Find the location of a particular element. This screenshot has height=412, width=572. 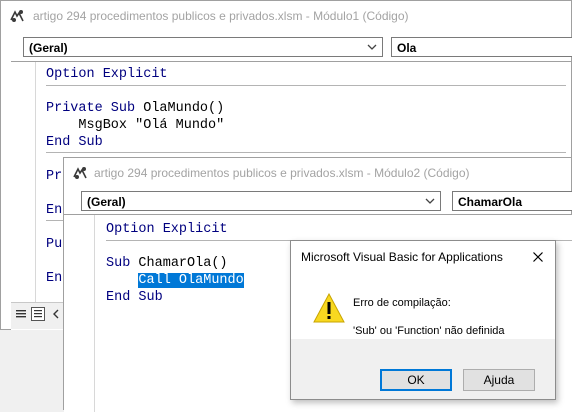

error-heading: Erro de compilação: is located at coordinates (402, 303).